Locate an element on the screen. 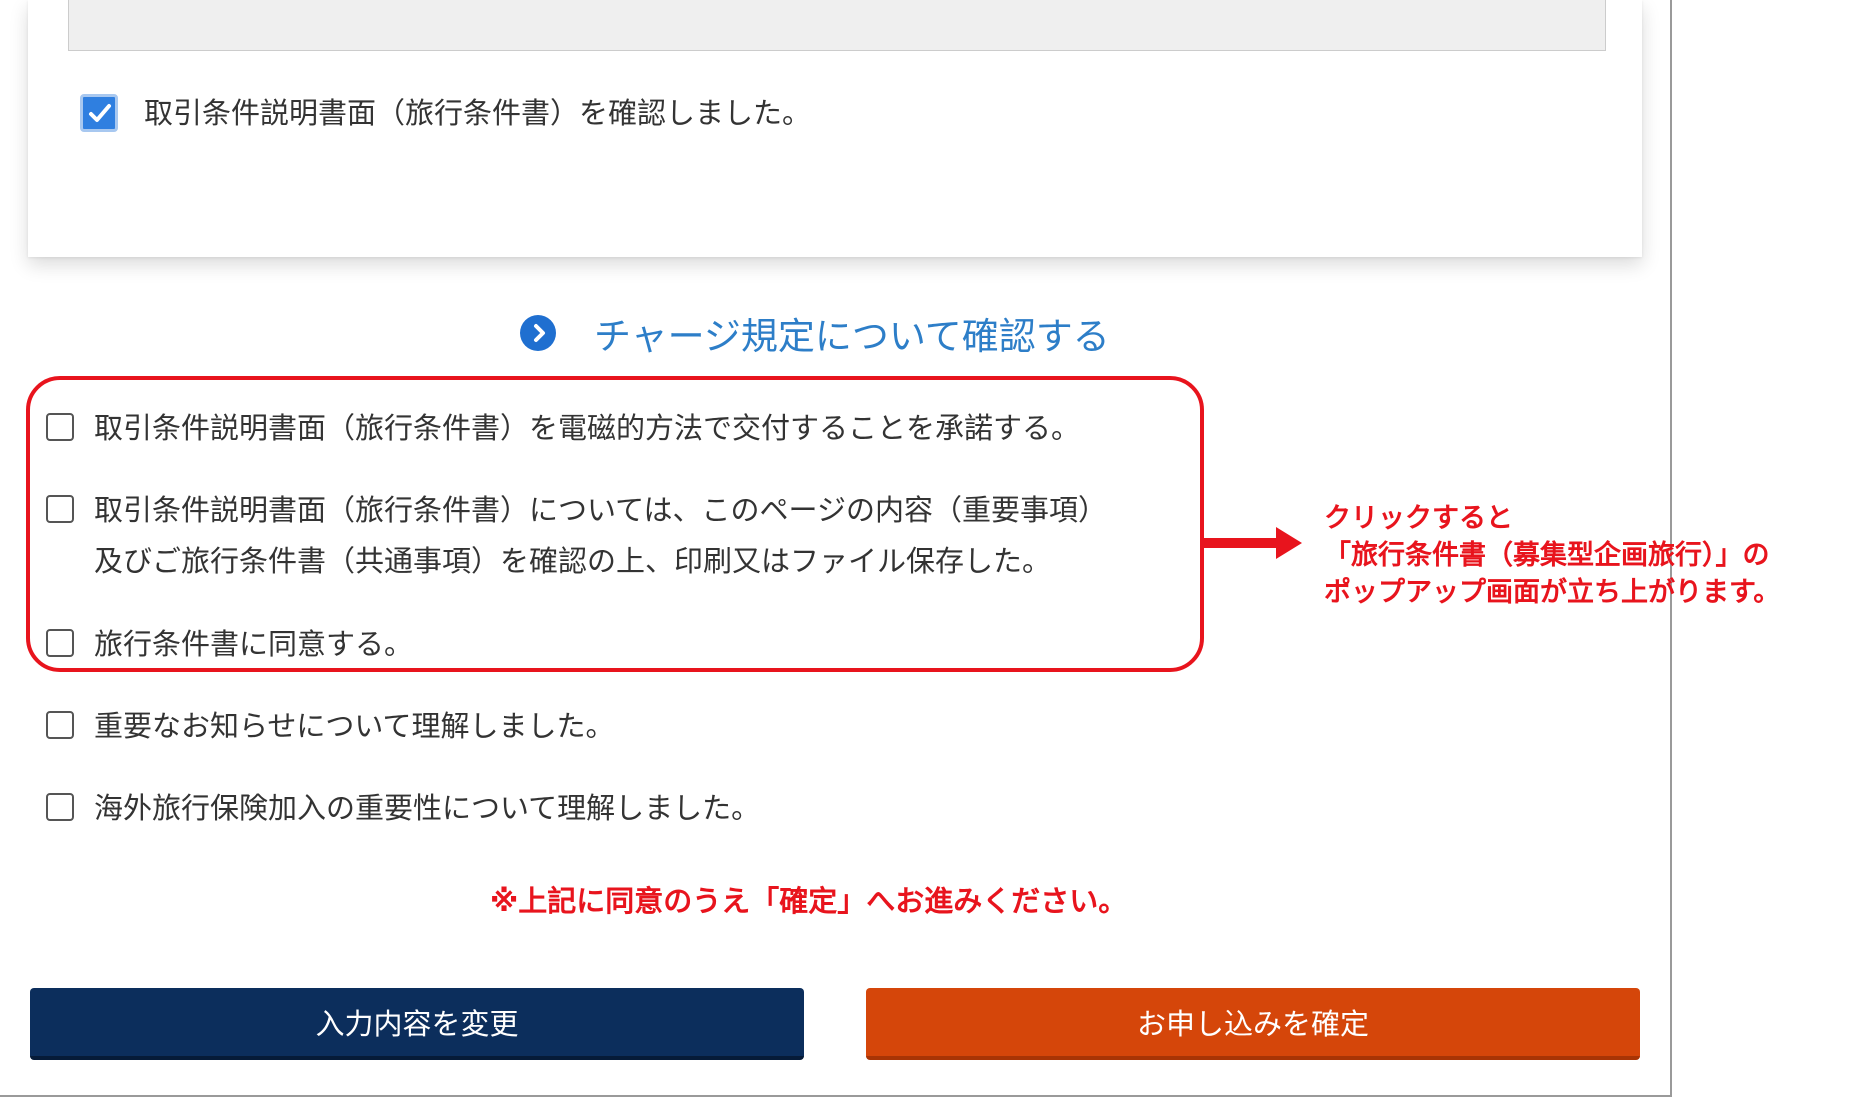  annotation-line: ポップアップ画面が立ち上がります。 is located at coordinates (1552, 592).